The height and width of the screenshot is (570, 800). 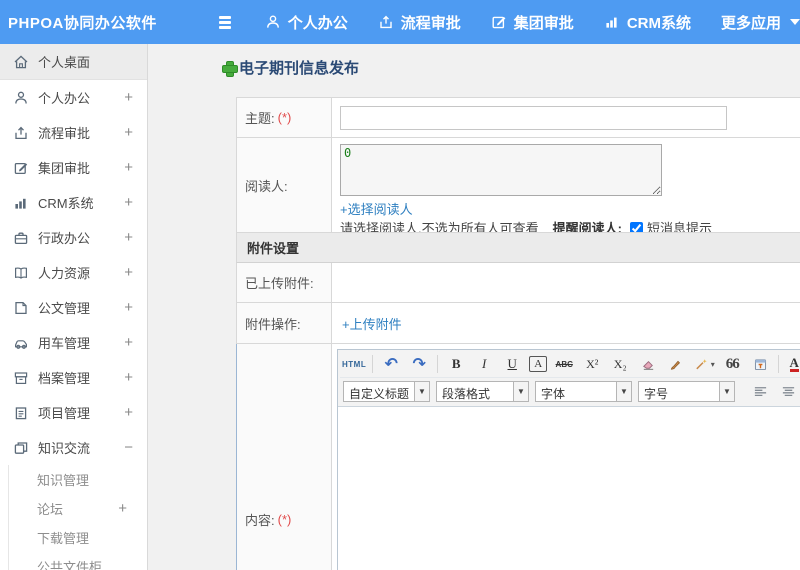 I want to click on sidebar-submenu-knowledge: 知识管理 论坛 + 下载管理 公共文件柜, so click(x=77, y=517).